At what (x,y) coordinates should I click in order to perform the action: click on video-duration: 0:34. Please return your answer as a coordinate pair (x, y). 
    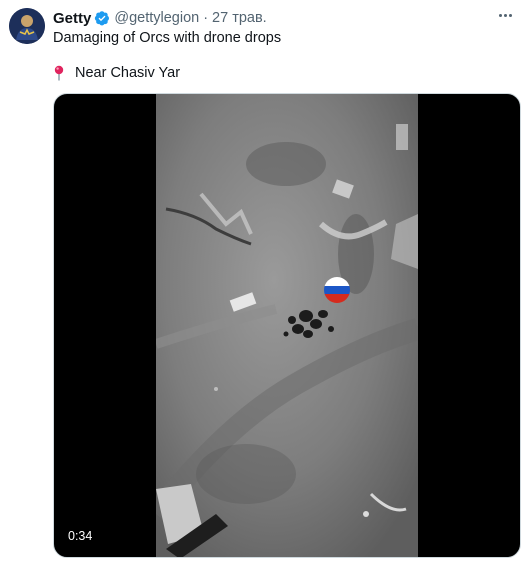
    Looking at the image, I should click on (80, 536).